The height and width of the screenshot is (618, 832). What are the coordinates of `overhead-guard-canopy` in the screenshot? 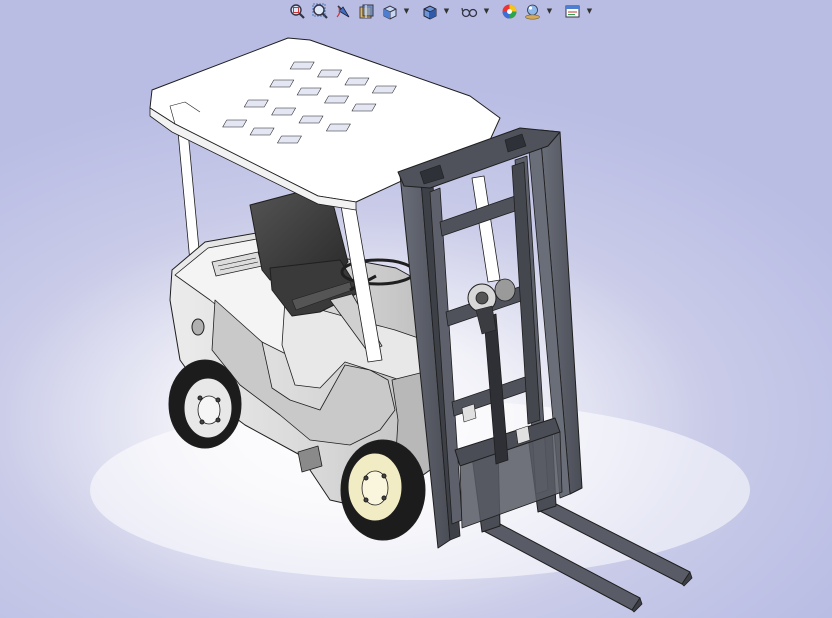 It's located at (325, 124).